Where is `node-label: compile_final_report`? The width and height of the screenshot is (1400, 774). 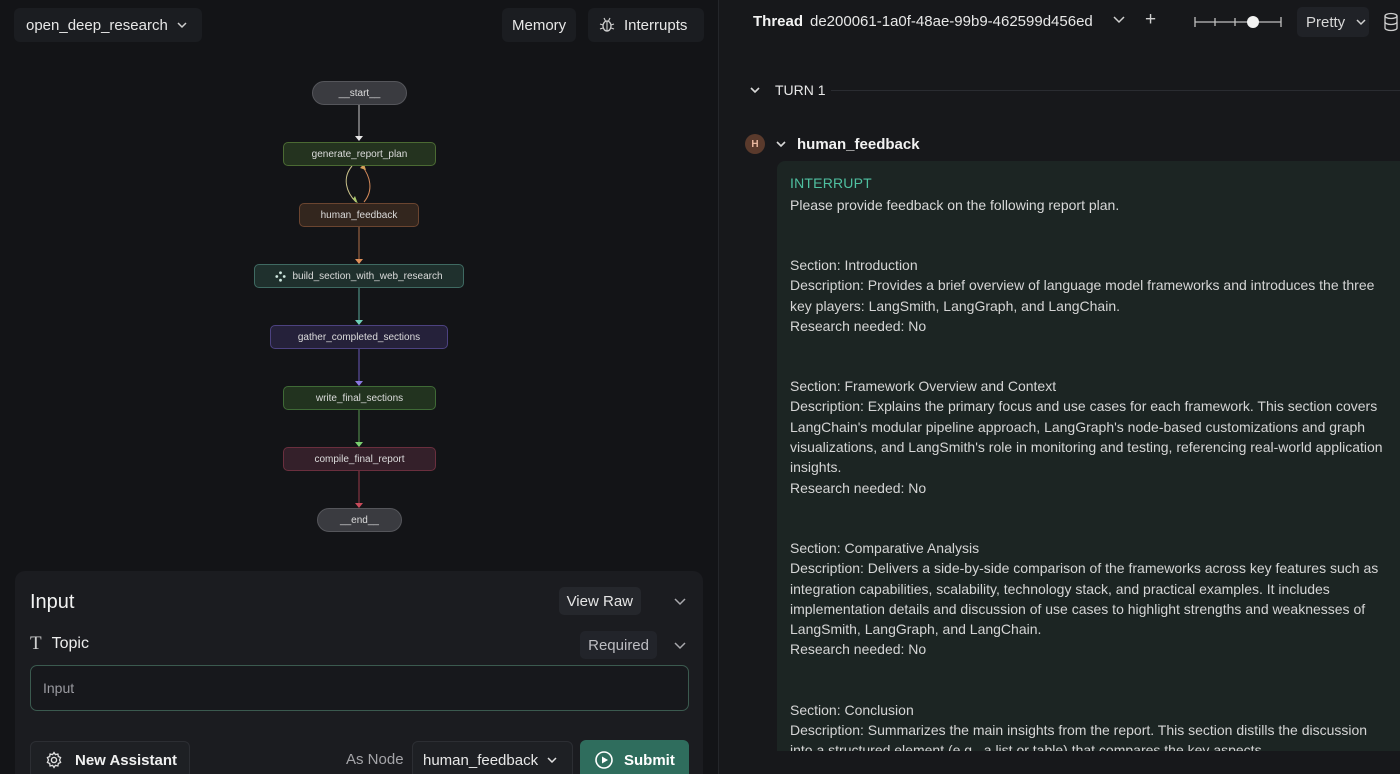 node-label: compile_final_report is located at coordinates (359, 459).